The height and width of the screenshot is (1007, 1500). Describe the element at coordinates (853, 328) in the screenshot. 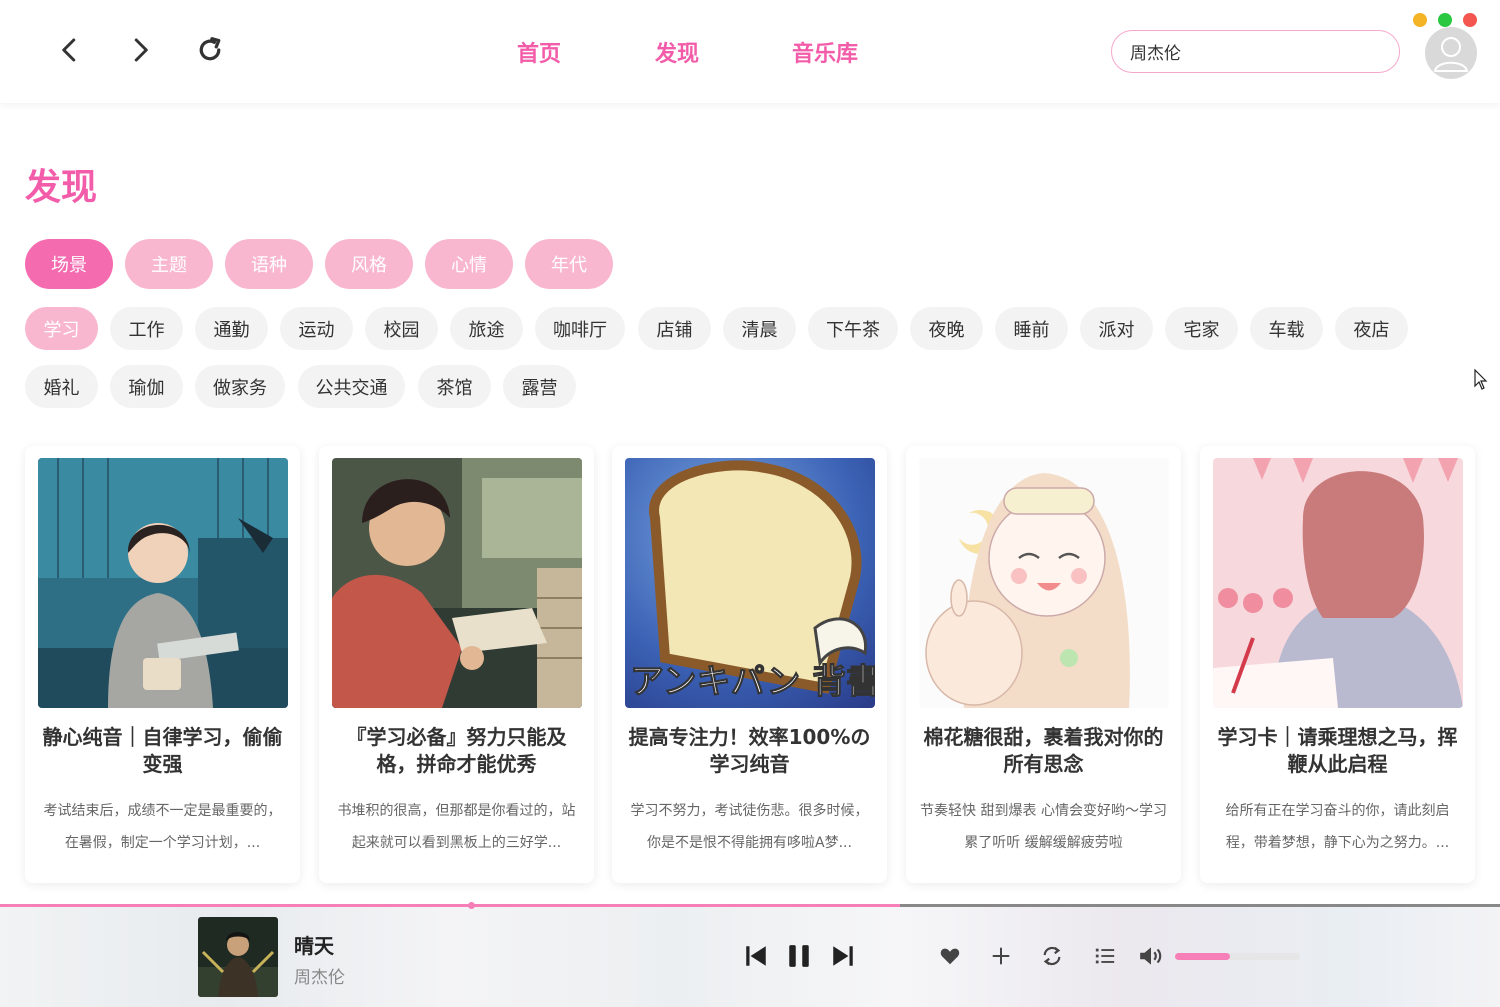

I see `tag-afternoon-tea: 下午茶` at that location.